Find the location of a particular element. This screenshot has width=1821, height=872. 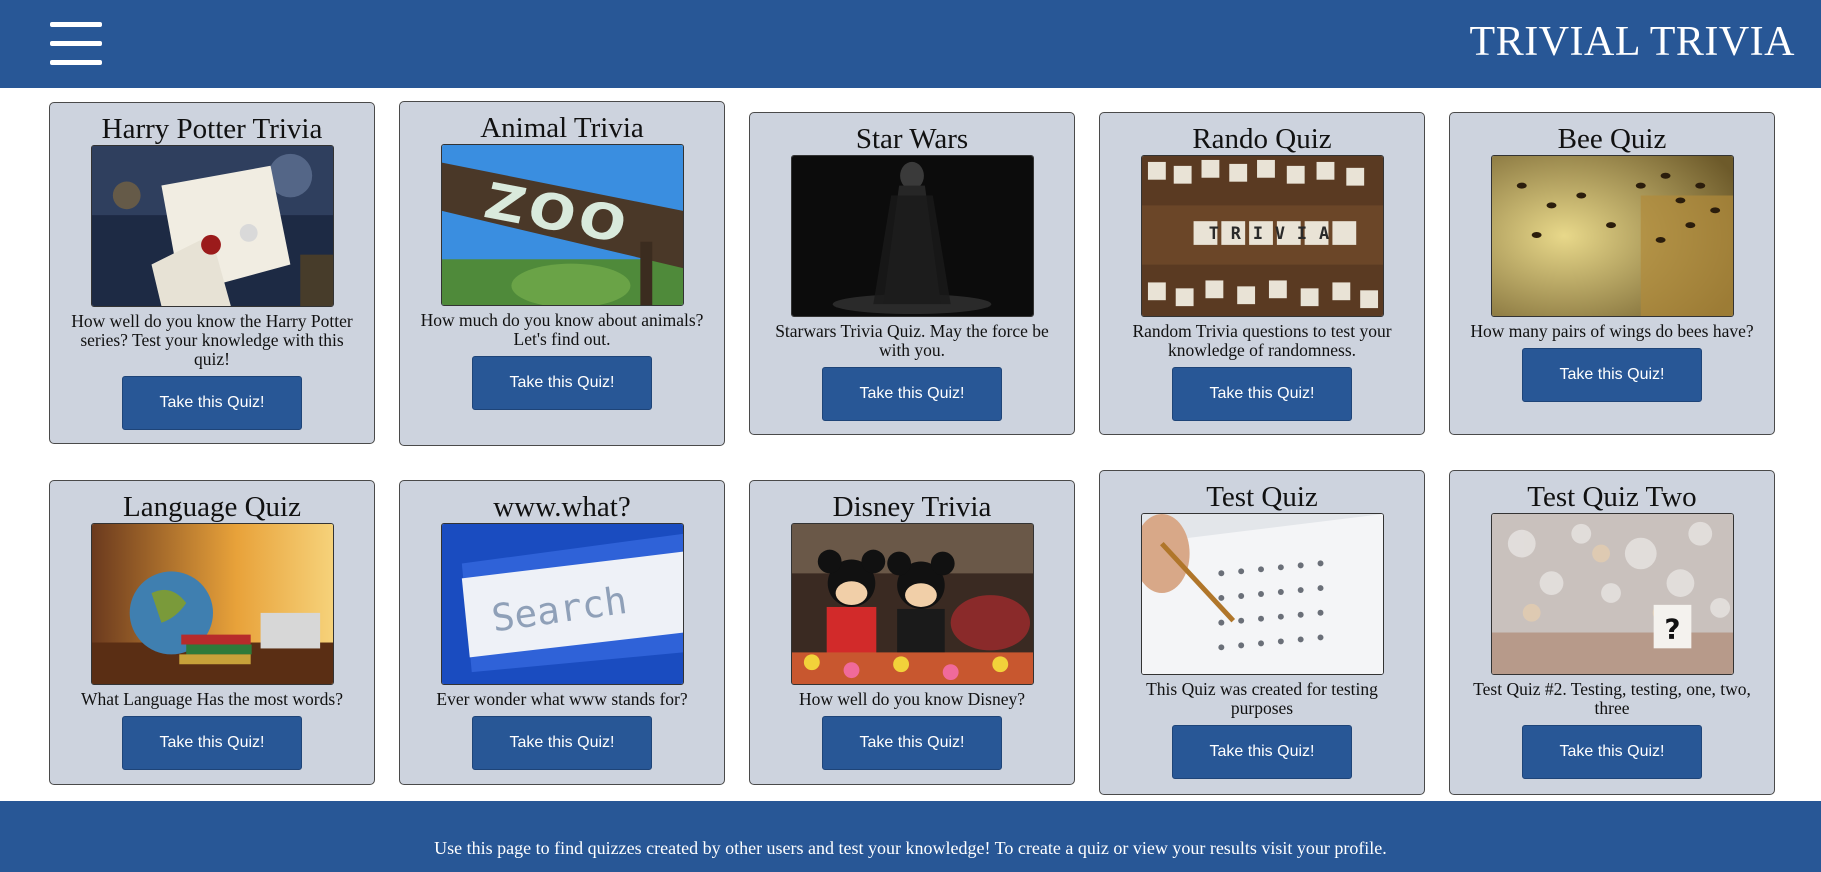

quiz-title: Harry Potter Trivia is located at coordinates (212, 129).